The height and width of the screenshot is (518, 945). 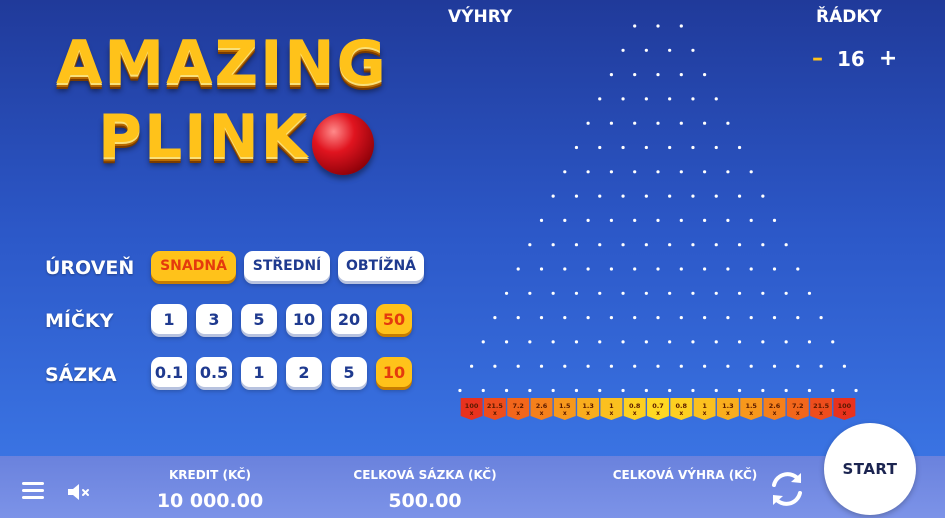 I want to click on multiplier-bucket: 0.7x, so click(x=658, y=409).